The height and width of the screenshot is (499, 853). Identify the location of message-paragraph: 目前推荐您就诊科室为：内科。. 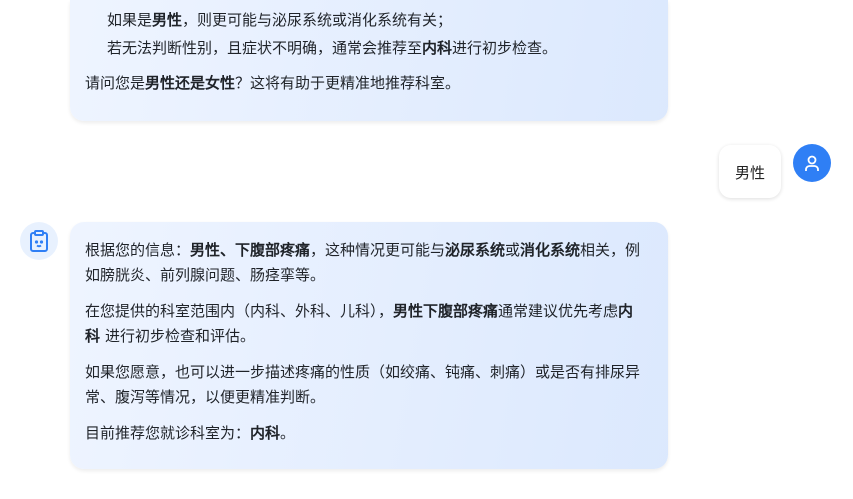
(190, 433).